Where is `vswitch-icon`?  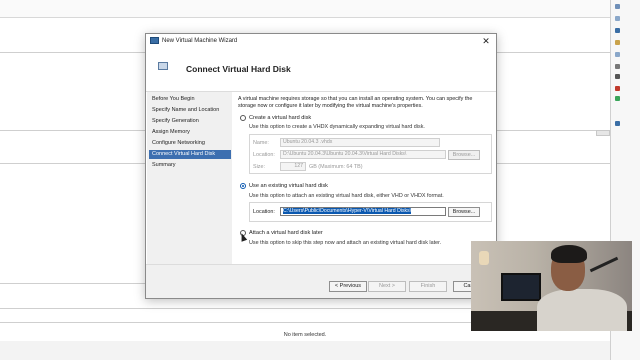
vswitch-icon is located at coordinates (617, 42).